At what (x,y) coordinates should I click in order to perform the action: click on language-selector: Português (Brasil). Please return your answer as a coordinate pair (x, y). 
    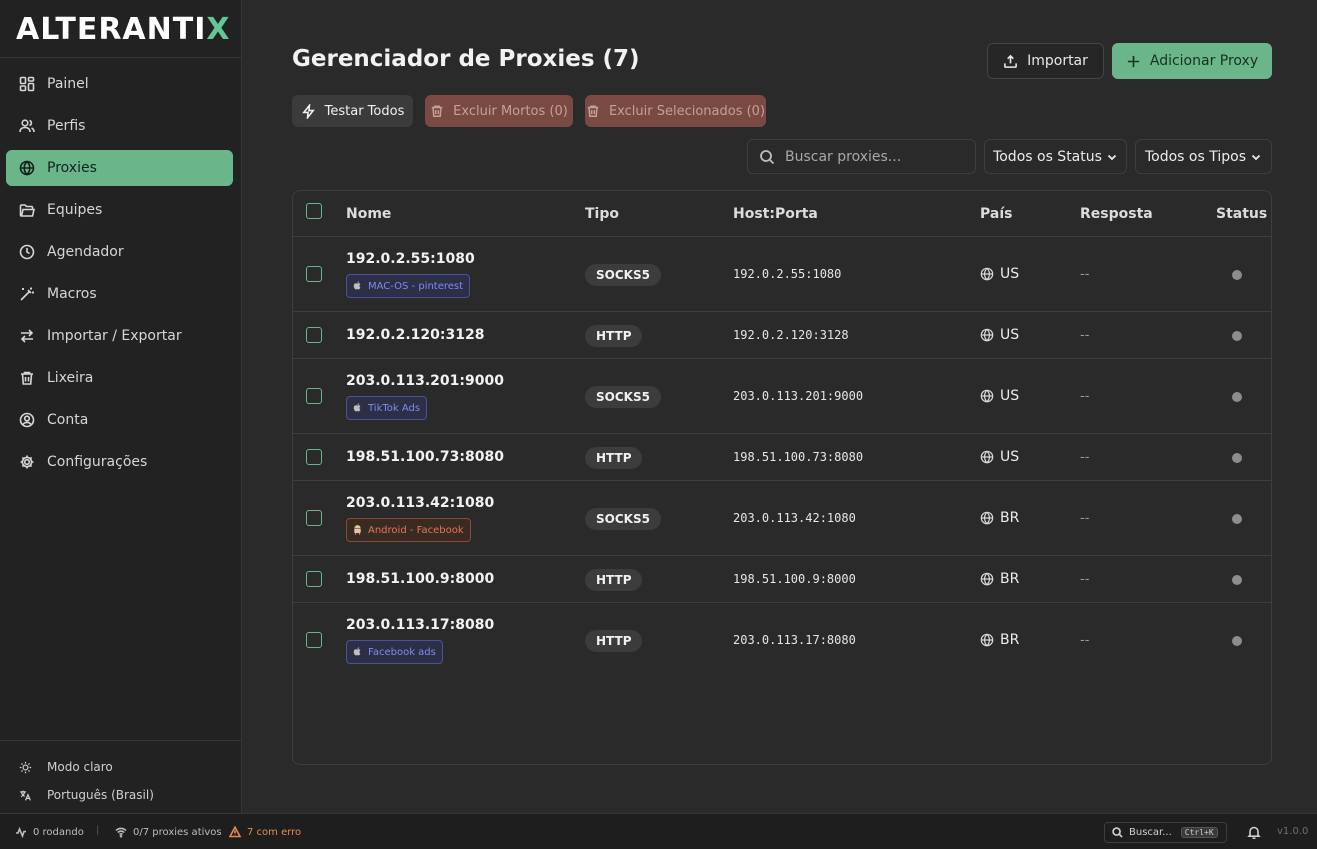
    Looking at the image, I should click on (120, 795).